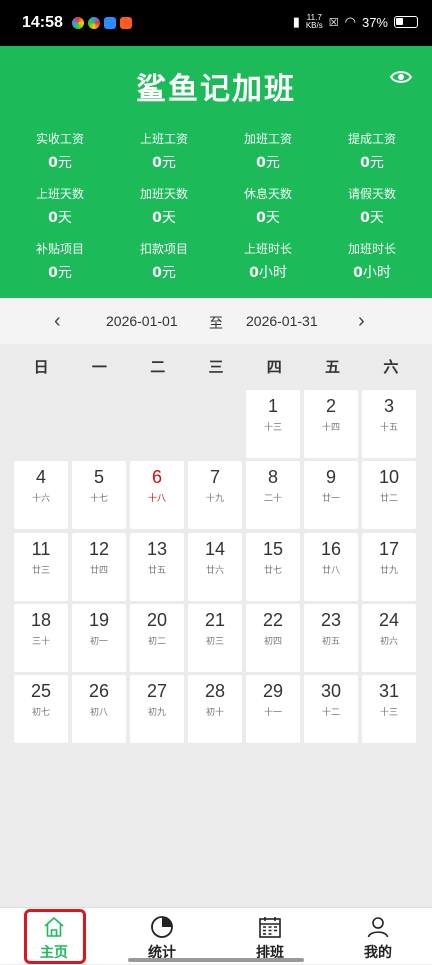 The height and width of the screenshot is (965, 432). I want to click on calendar-day: 2 十四, so click(331, 424).